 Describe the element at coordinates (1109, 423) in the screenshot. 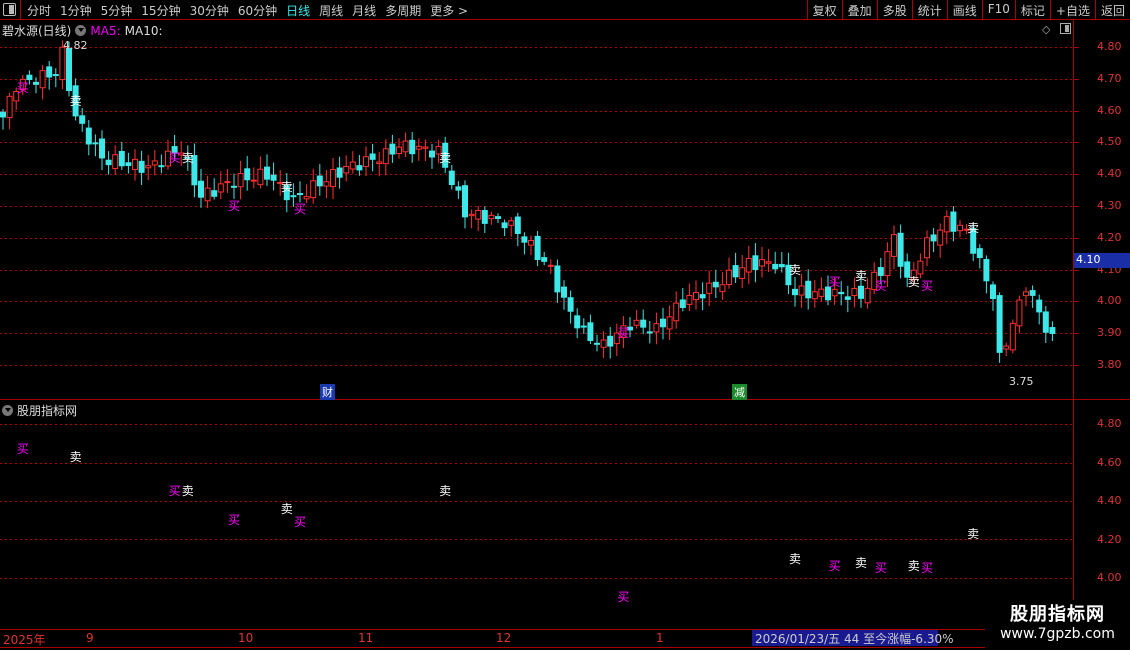

I see `sub-tick: 4.80` at that location.